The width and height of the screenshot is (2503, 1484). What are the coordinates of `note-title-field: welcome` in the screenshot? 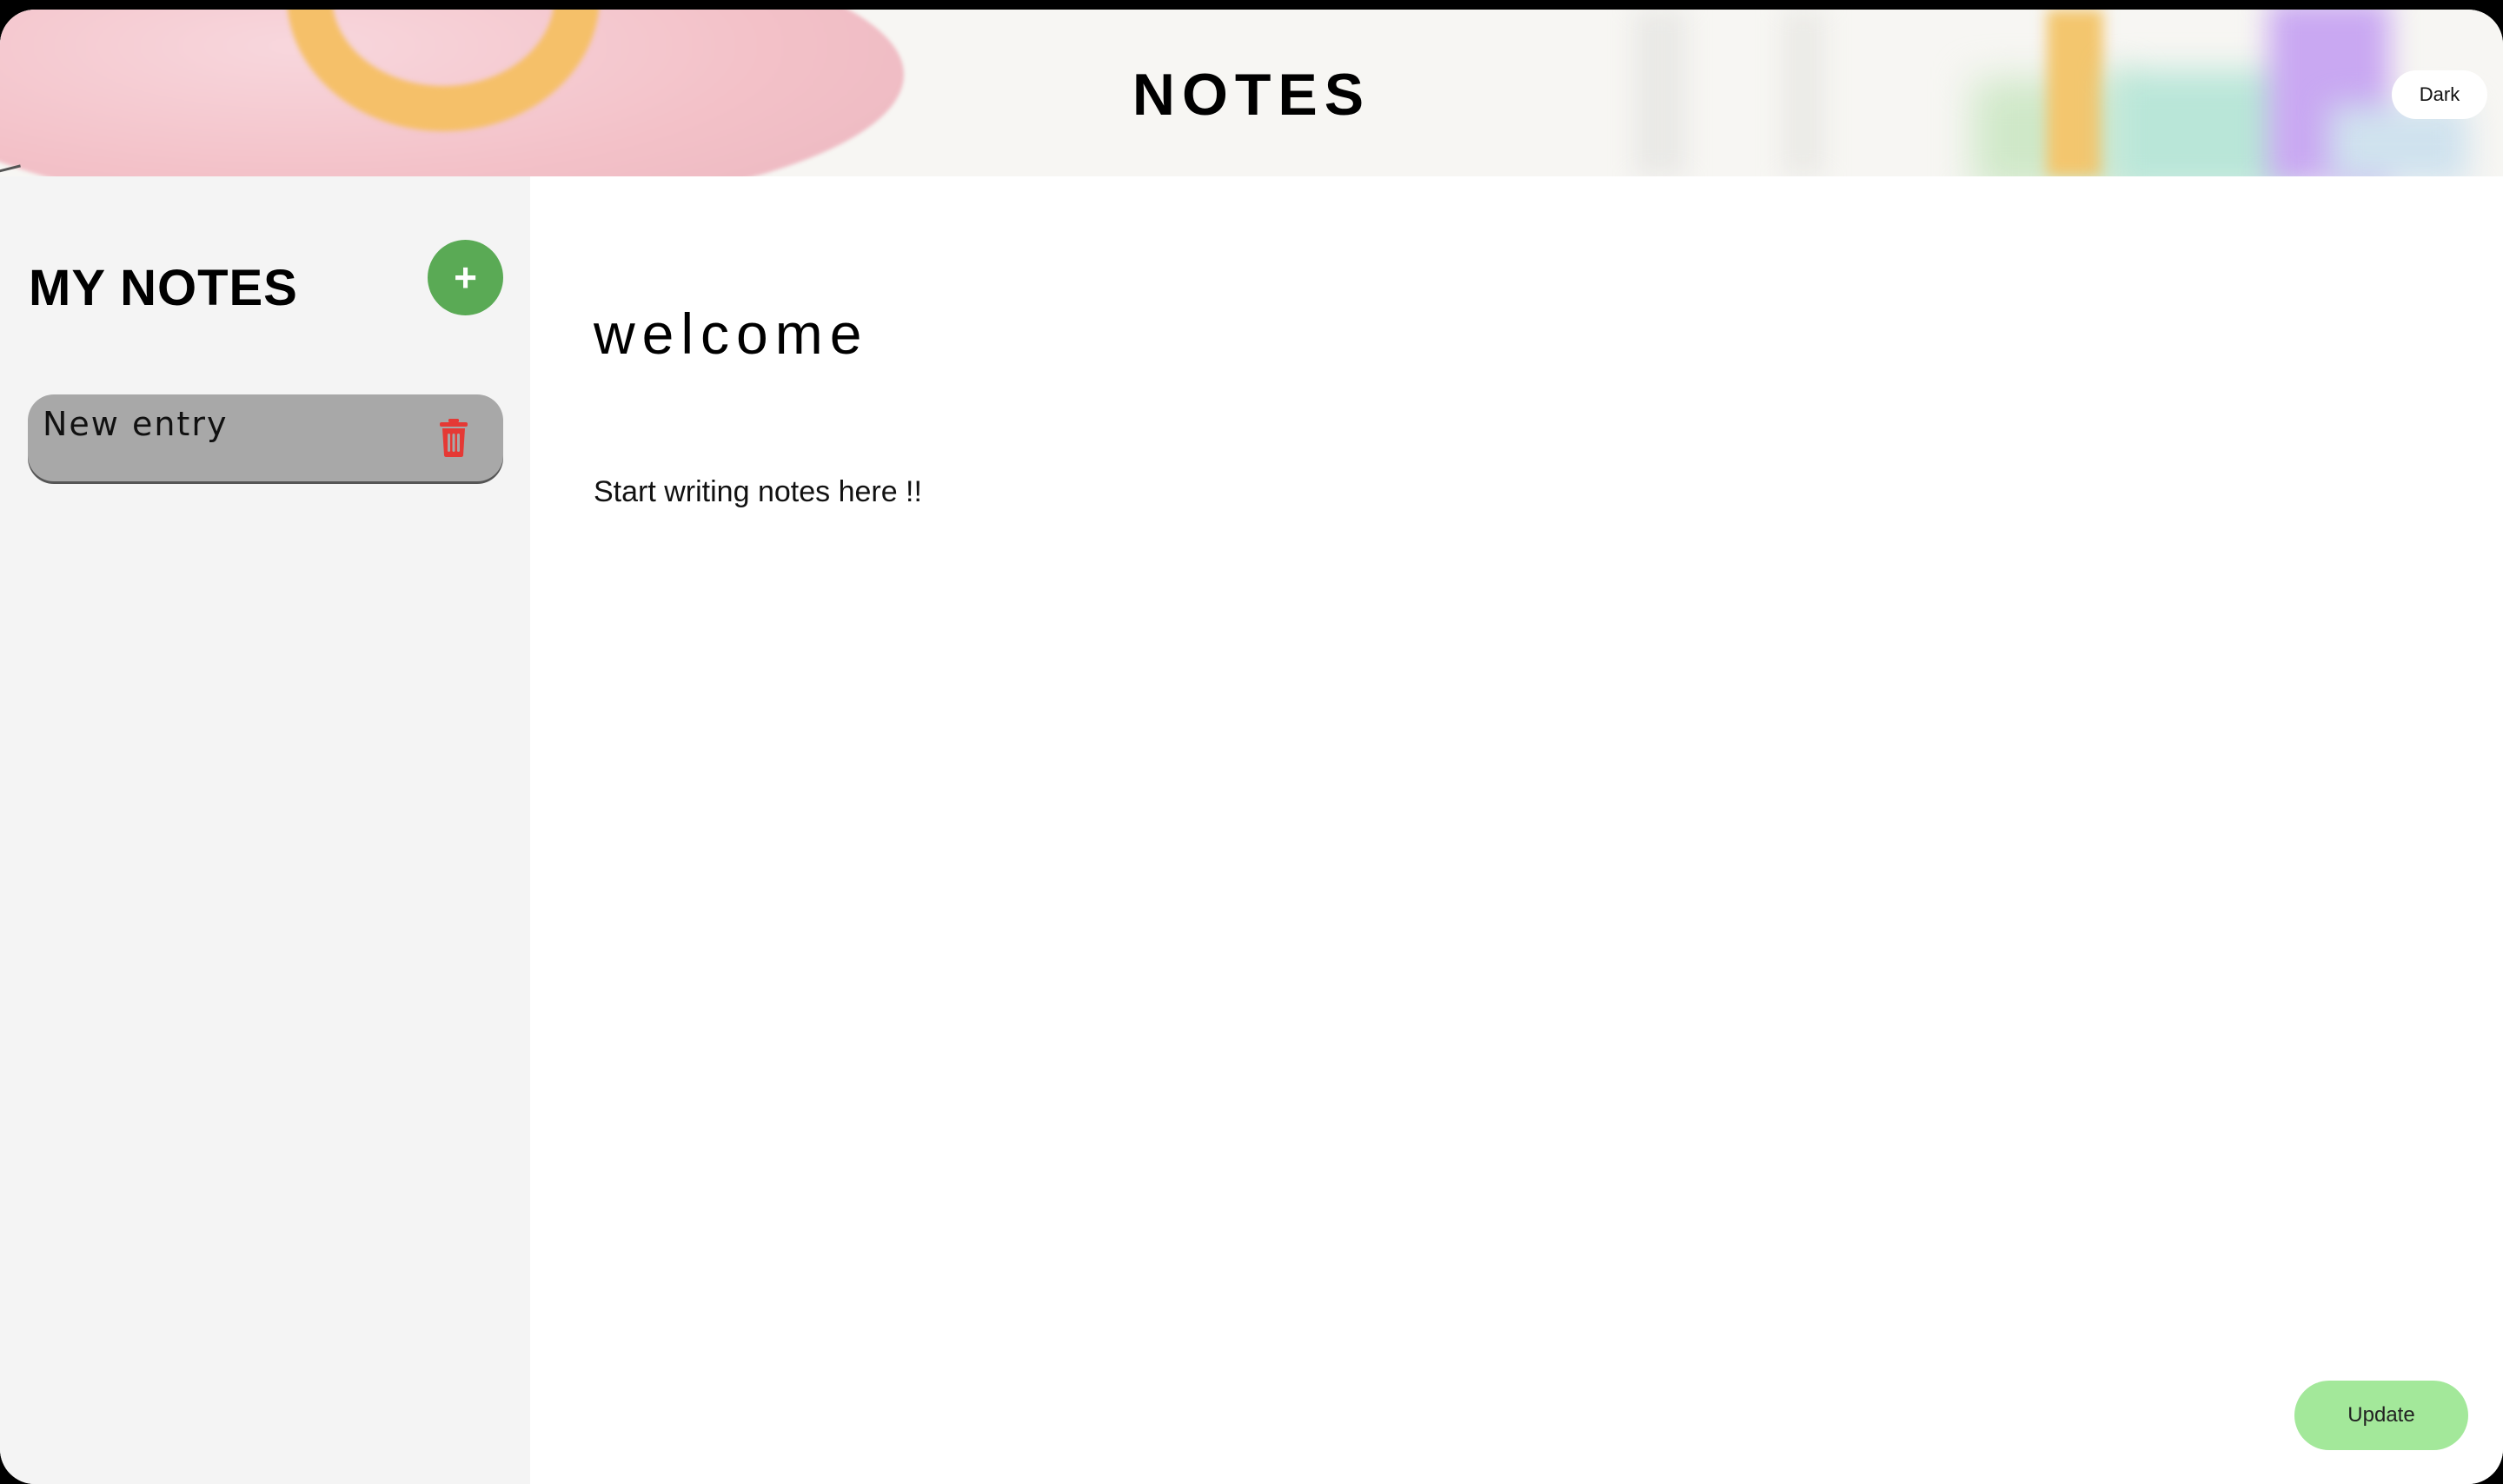 It's located at (731, 334).